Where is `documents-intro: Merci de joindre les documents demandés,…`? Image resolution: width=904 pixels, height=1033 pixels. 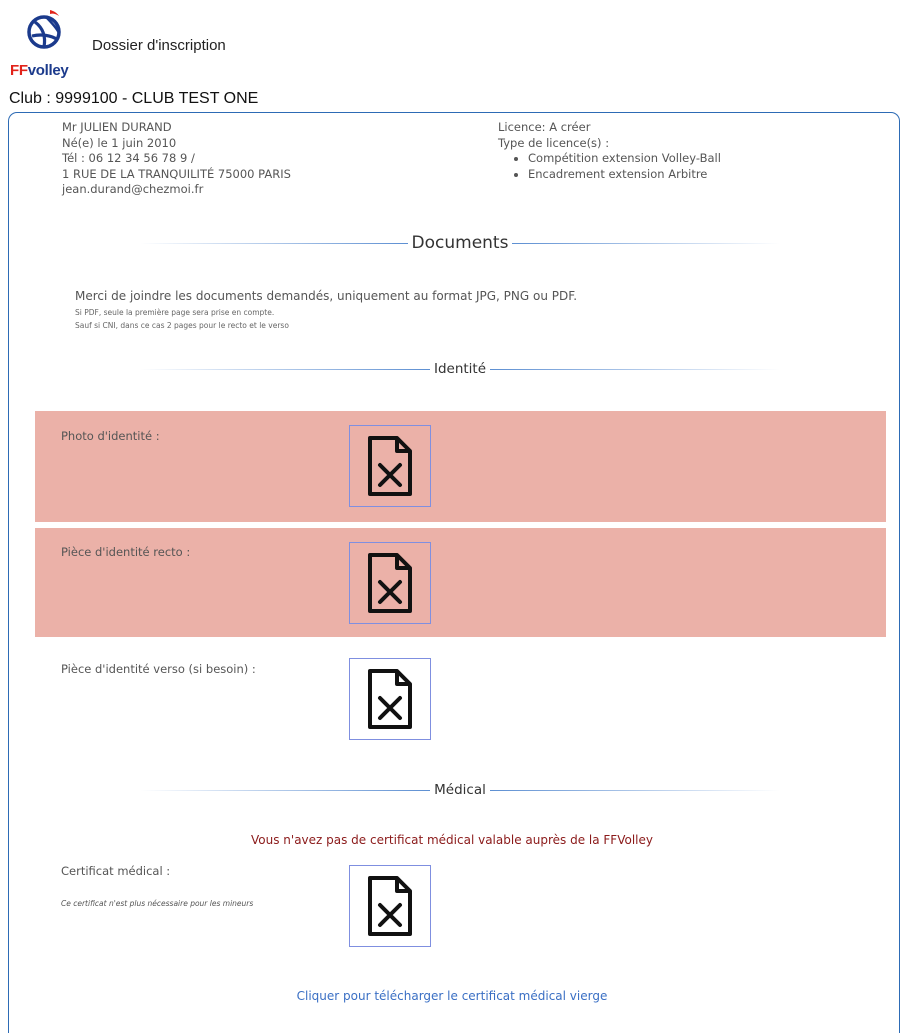
documents-intro: Merci de joindre les documents demandés,… is located at coordinates (326, 296).